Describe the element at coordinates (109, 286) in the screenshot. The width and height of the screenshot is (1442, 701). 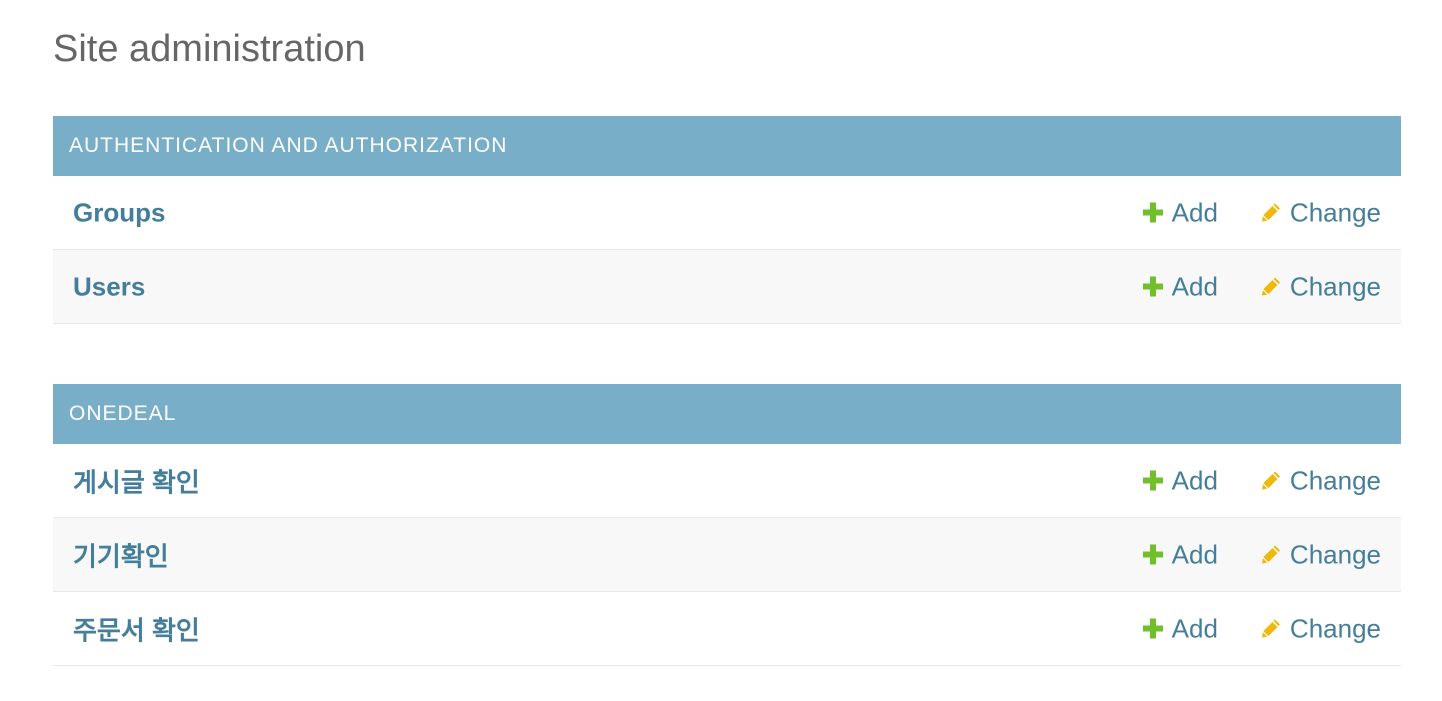
I see `model-link-users: Users` at that location.